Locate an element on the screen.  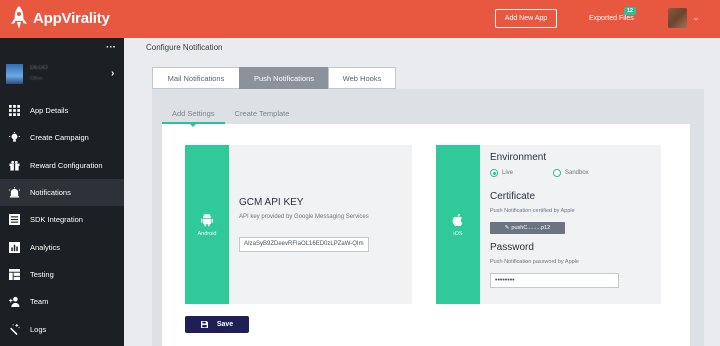
password-title: Password is located at coordinates (512, 247).